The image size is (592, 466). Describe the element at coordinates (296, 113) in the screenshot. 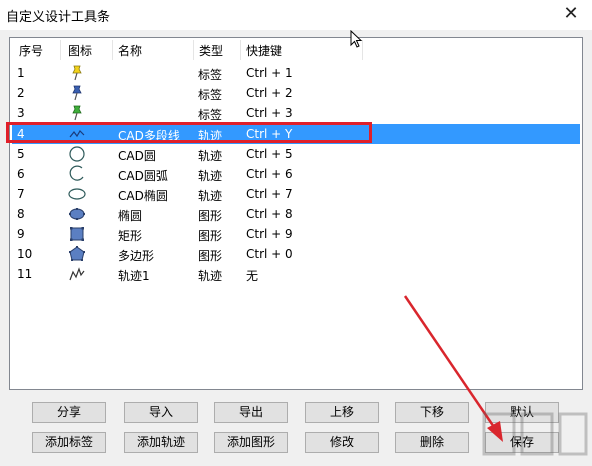

I see `list-row: 3 标签 Ctrl + 3` at that location.